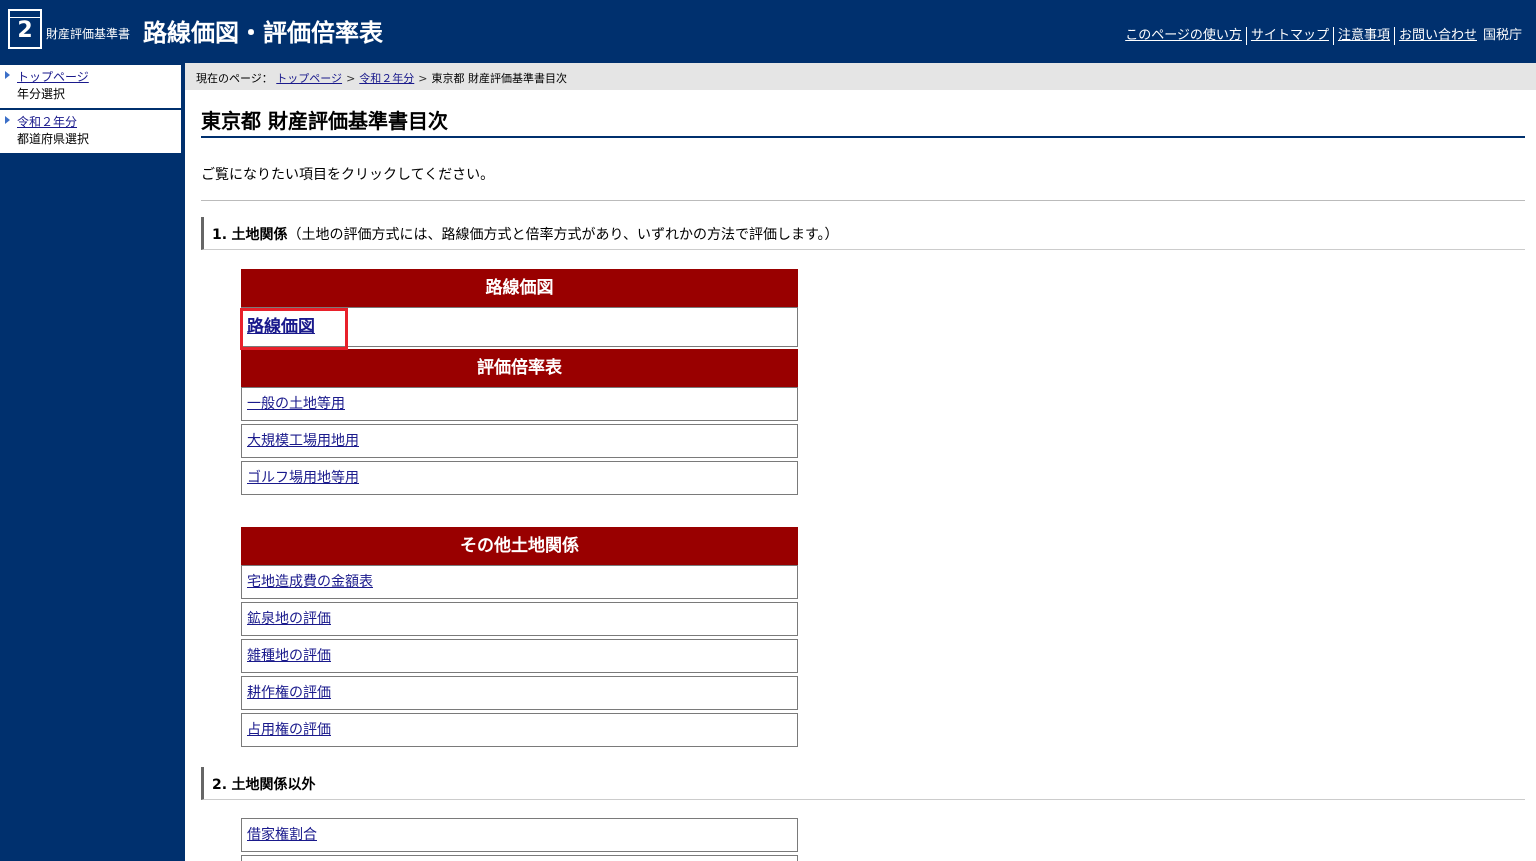 This screenshot has width=1536, height=861. What do you see at coordinates (1438, 35) in the screenshot?
I see `nav-contact: お問い合わせ` at bounding box center [1438, 35].